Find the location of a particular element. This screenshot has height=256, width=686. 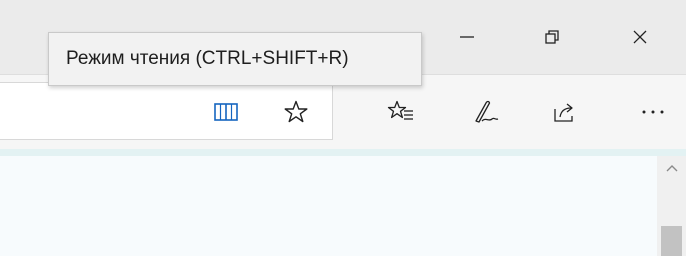

minimize-button is located at coordinates (467, 37).